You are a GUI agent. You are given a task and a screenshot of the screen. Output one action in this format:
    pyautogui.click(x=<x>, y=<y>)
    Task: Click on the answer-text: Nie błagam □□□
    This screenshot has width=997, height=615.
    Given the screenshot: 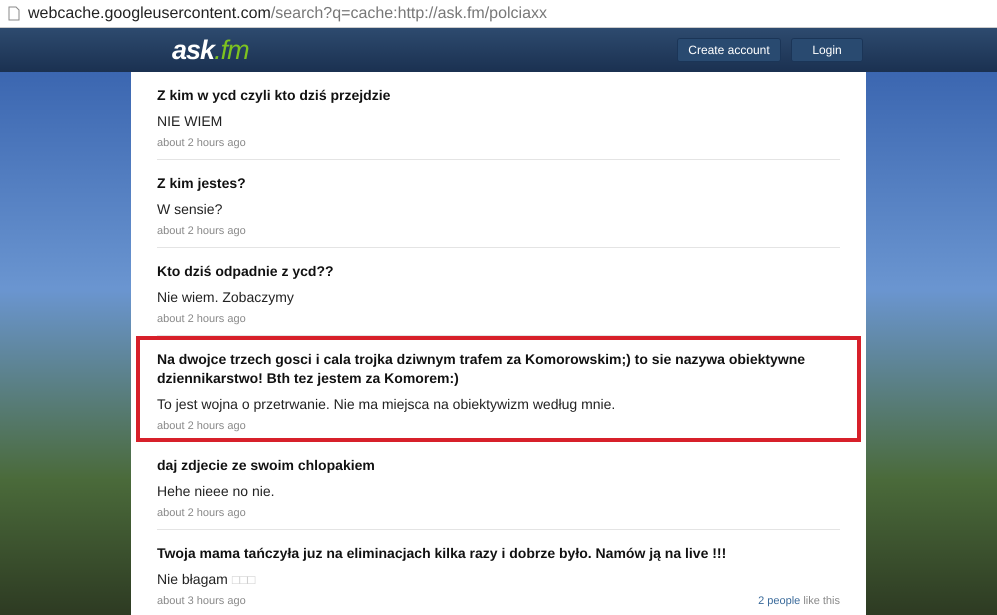 What is the action you would take?
    pyautogui.click(x=206, y=579)
    